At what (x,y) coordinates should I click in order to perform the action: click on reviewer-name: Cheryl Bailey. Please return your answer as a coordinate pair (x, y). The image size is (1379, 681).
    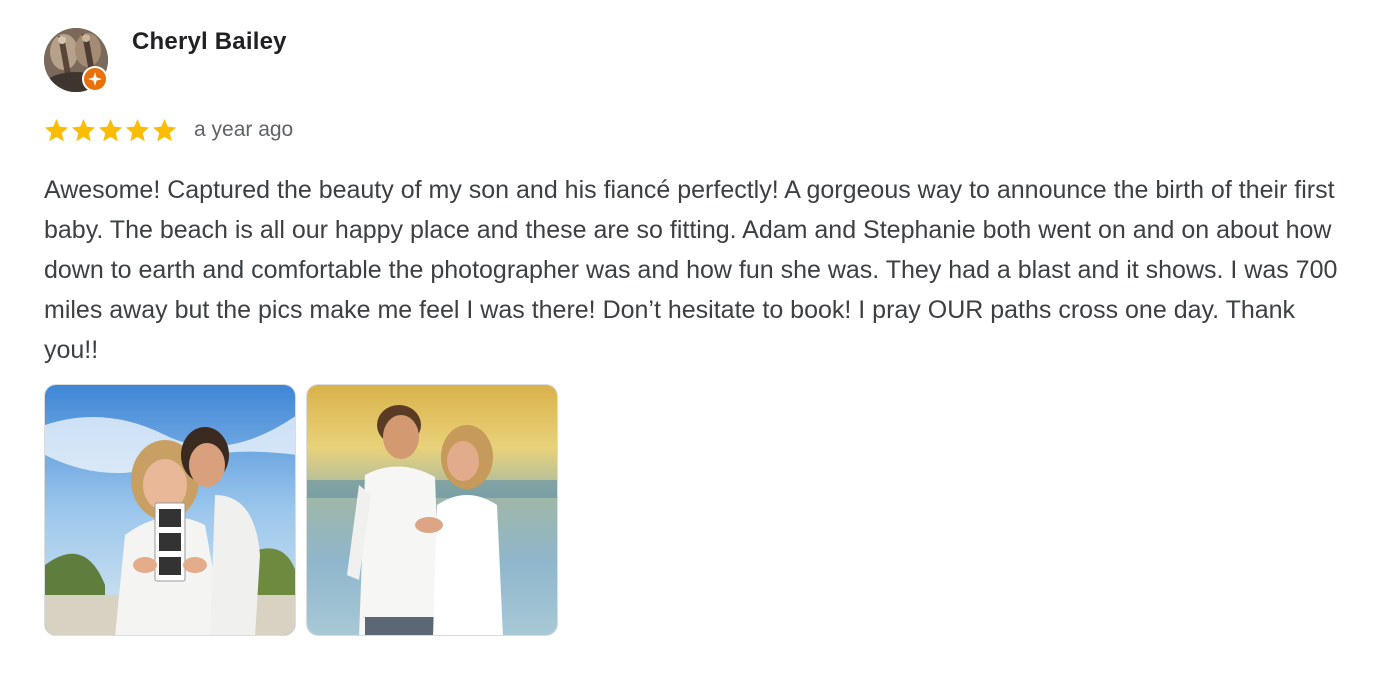
    Looking at the image, I should click on (209, 42).